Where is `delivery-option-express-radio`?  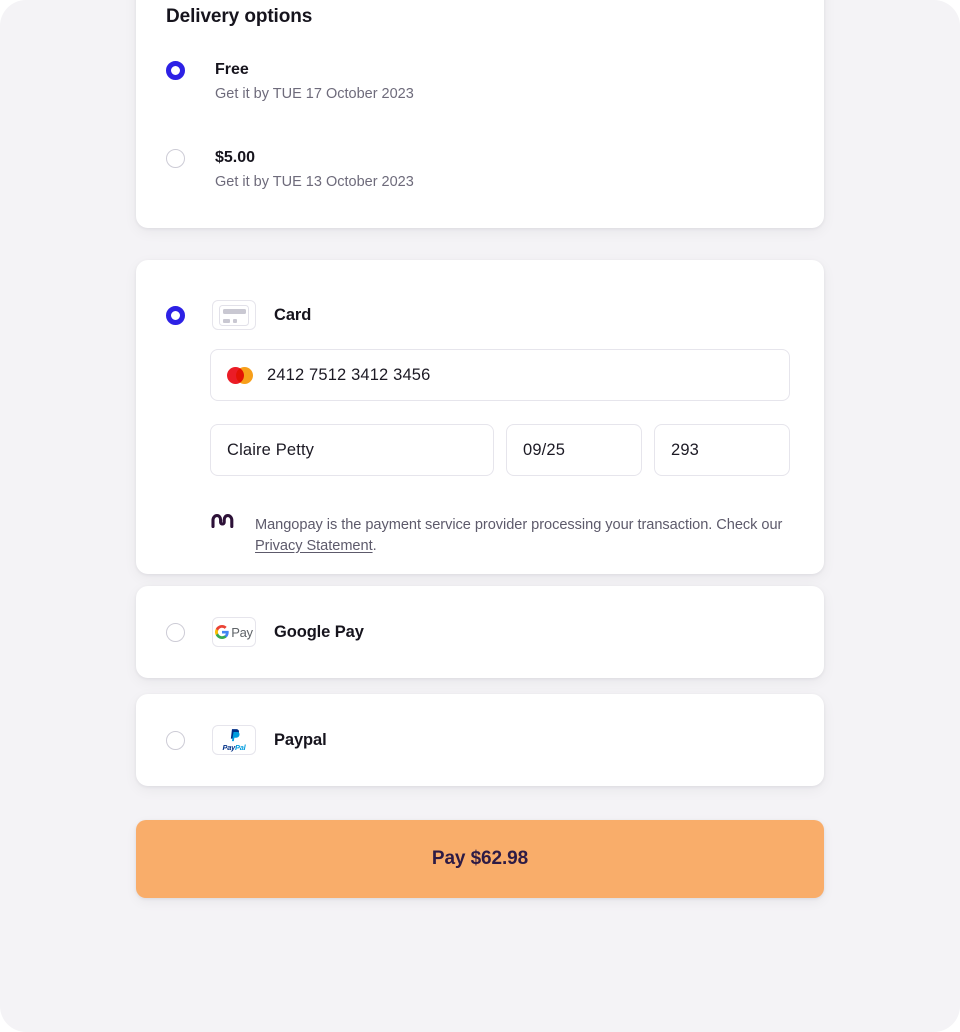
delivery-option-express-radio is located at coordinates (175, 158).